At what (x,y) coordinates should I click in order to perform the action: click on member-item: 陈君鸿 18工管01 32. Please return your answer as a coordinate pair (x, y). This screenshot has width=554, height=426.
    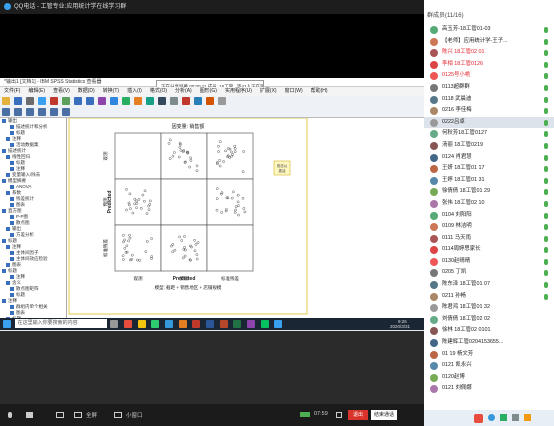
    Looking at the image, I should click on (489, 308).